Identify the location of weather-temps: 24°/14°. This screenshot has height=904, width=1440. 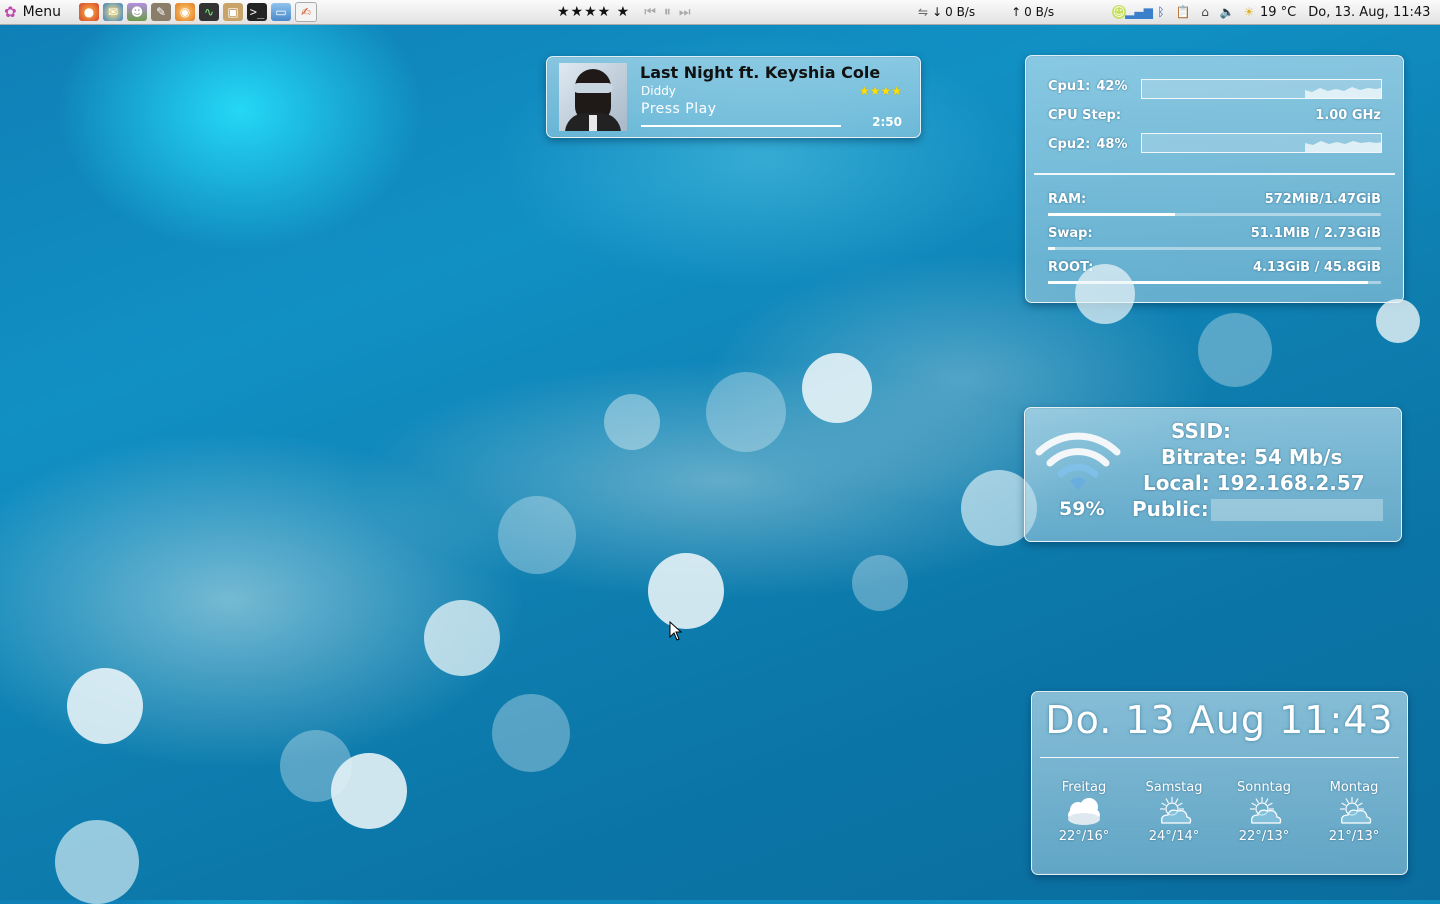
(1174, 836).